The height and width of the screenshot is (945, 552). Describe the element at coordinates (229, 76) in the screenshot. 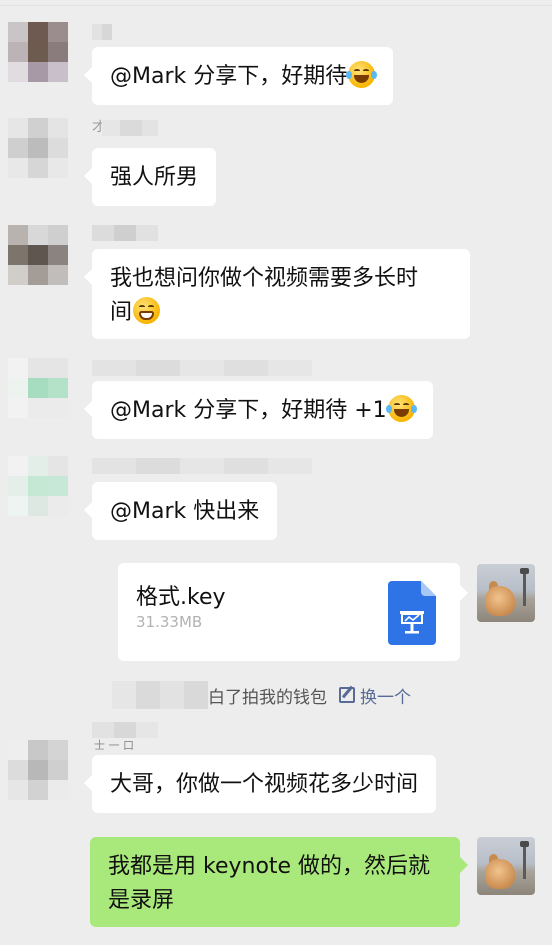

I see `message-text: @Mark 分享下，好期待` at that location.